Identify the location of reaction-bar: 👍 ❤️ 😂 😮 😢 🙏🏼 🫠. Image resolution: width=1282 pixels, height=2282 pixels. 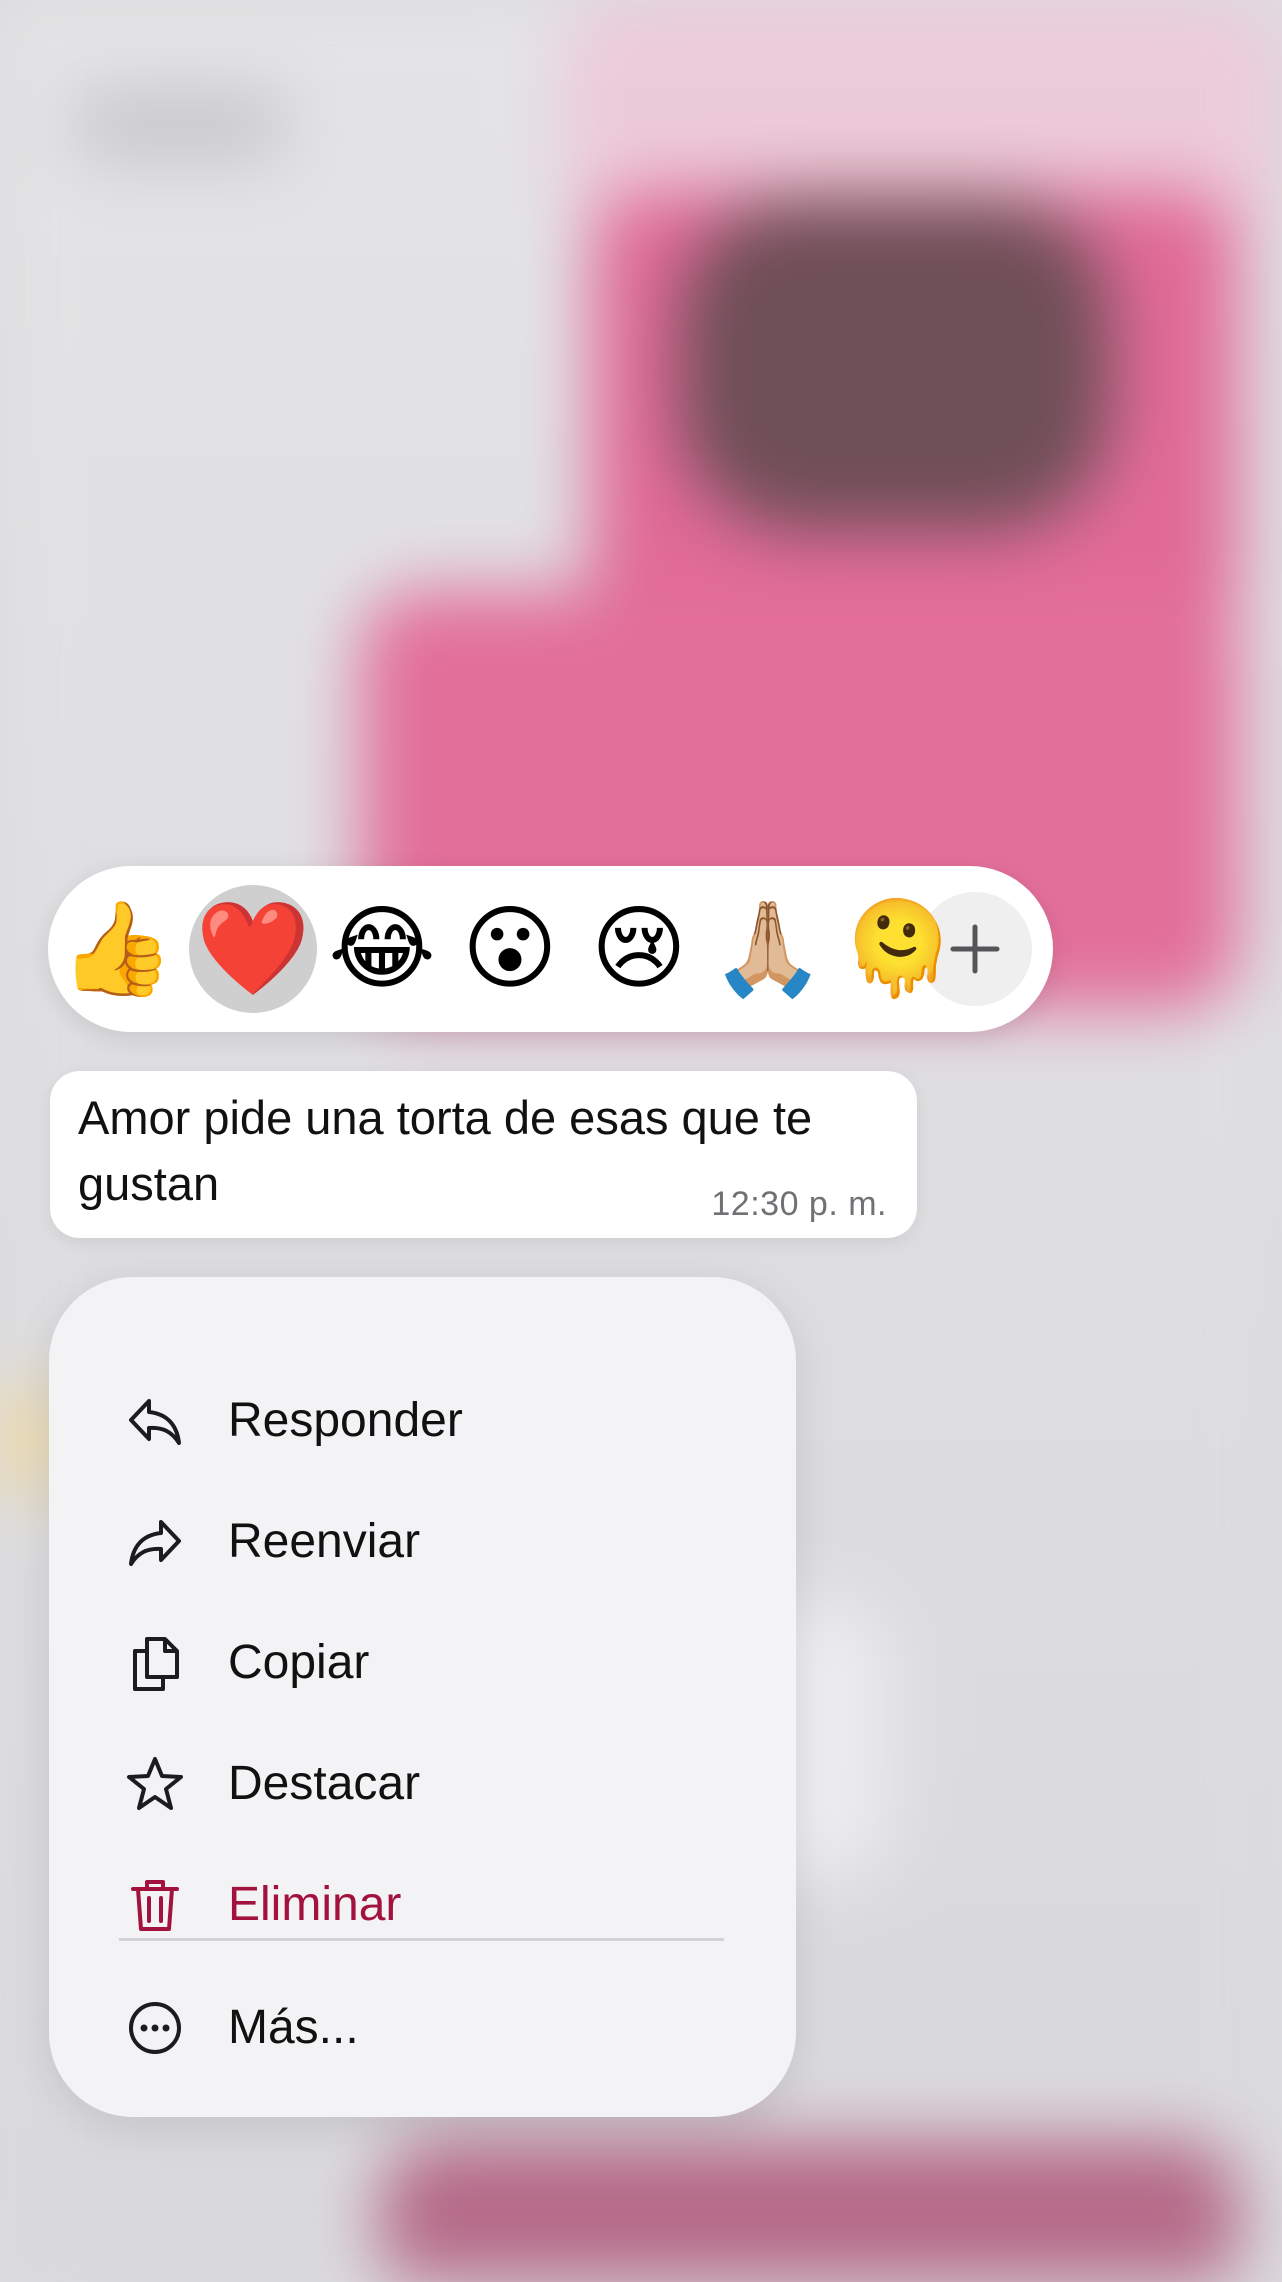
(550, 949).